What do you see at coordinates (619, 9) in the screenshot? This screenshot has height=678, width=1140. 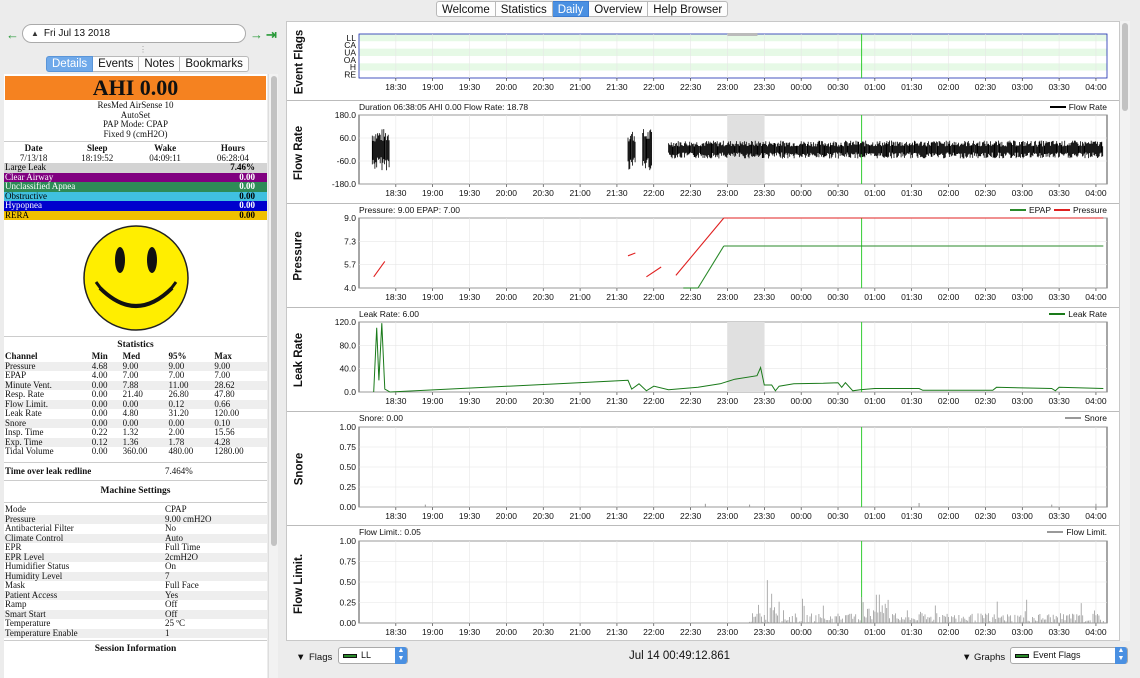 I see `tab-overview: Overview` at bounding box center [619, 9].